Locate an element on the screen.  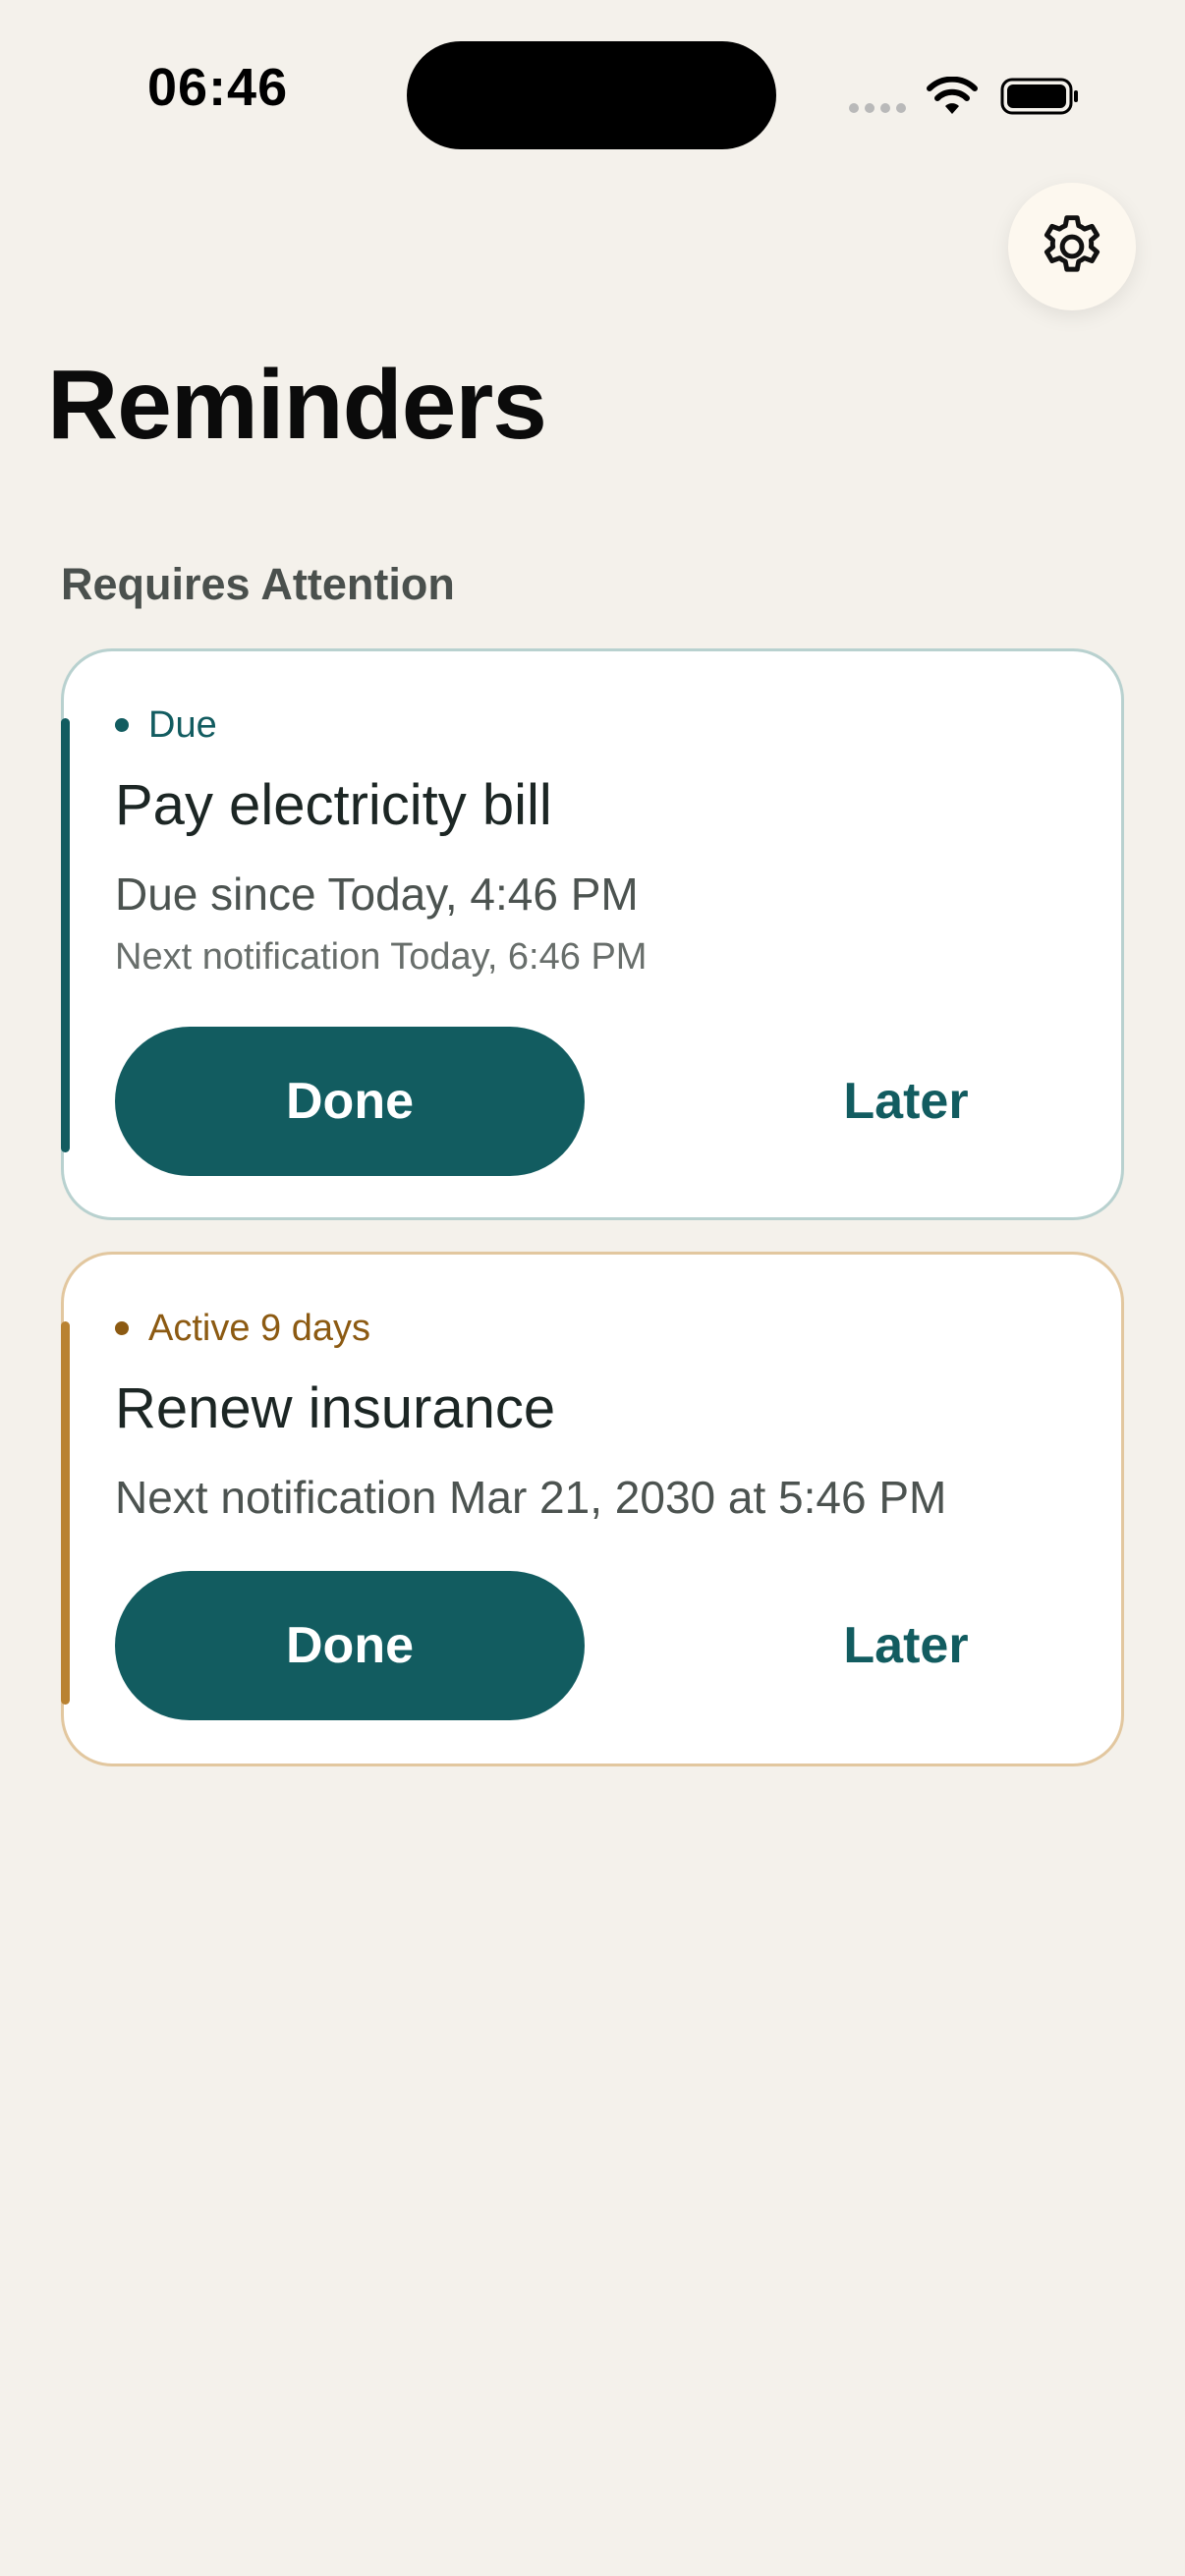
status-badge: Active 9 days is located at coordinates (243, 1328).